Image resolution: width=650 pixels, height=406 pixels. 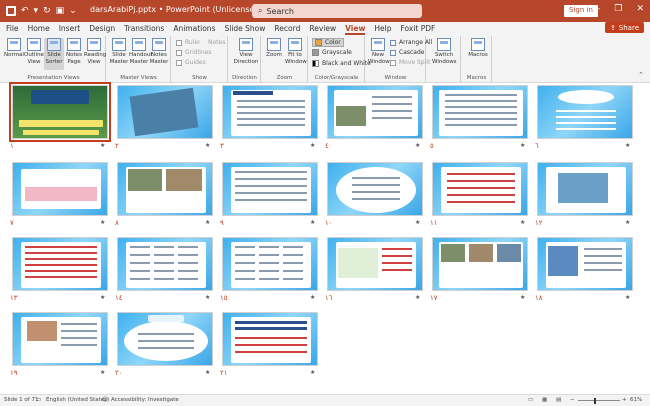 I want to click on share-button: ⇪ Share, so click(x=624, y=27).